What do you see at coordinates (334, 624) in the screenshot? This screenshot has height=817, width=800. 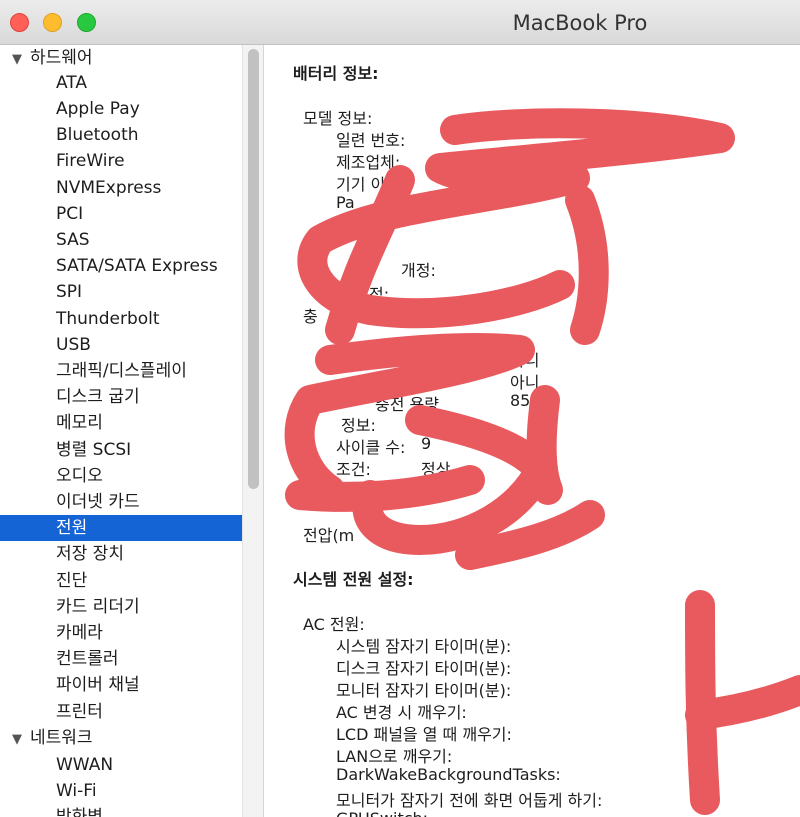 I see `ac-power-label: AC 전원:` at bounding box center [334, 624].